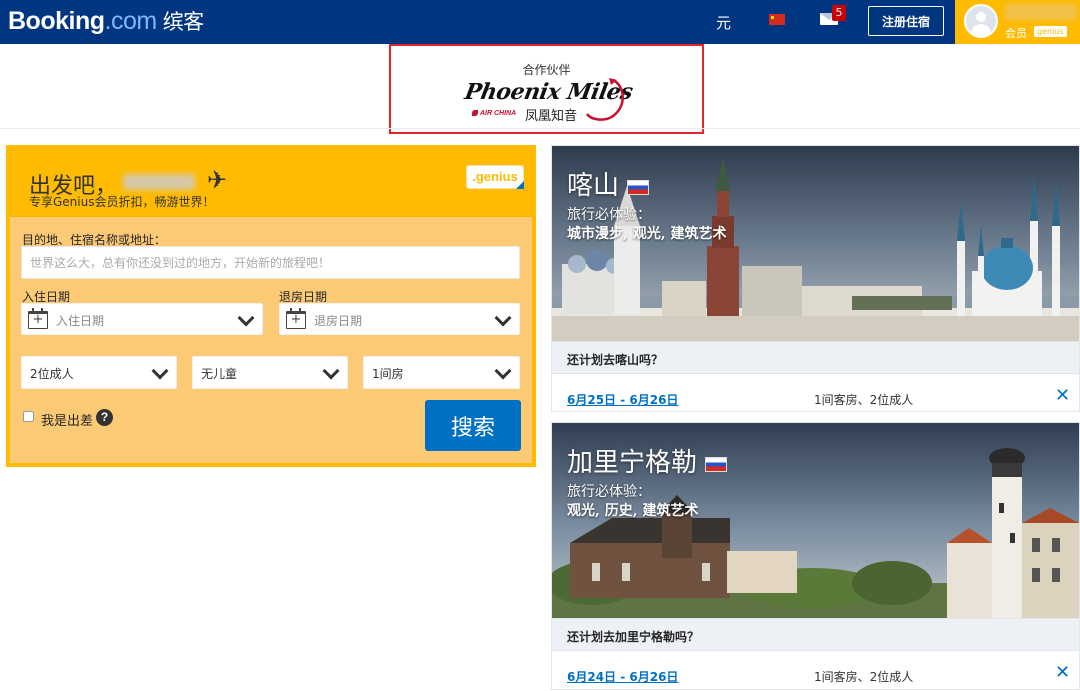 Image resolution: width=1080 pixels, height=691 pixels. Describe the element at coordinates (815, 520) in the screenshot. I see `destination-photo: 加里宁格勒 旅行必体验： 观光, 历史, 建筑艺术` at that location.